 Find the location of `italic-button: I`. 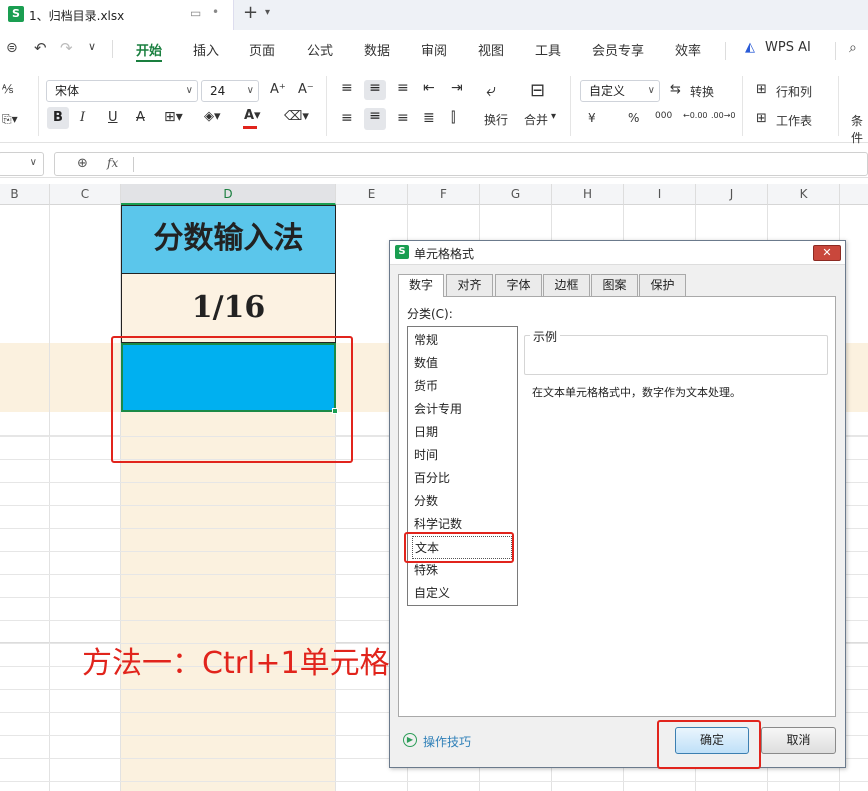

italic-button: I is located at coordinates (82, 117).